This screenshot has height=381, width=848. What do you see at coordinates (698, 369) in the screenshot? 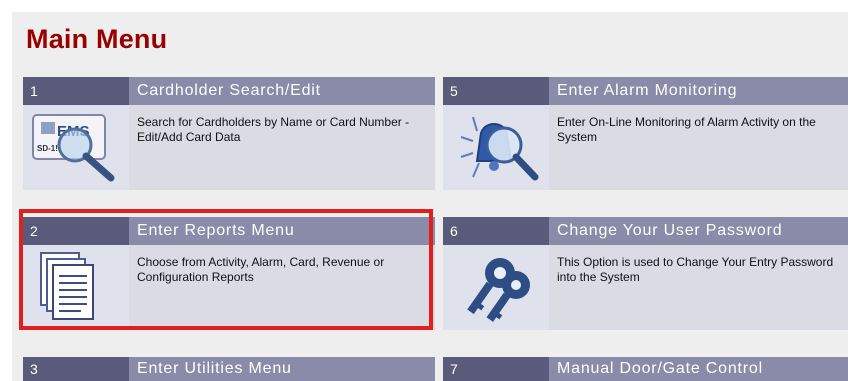
I see `tile-title: Manual Door/Gate Control` at bounding box center [698, 369].